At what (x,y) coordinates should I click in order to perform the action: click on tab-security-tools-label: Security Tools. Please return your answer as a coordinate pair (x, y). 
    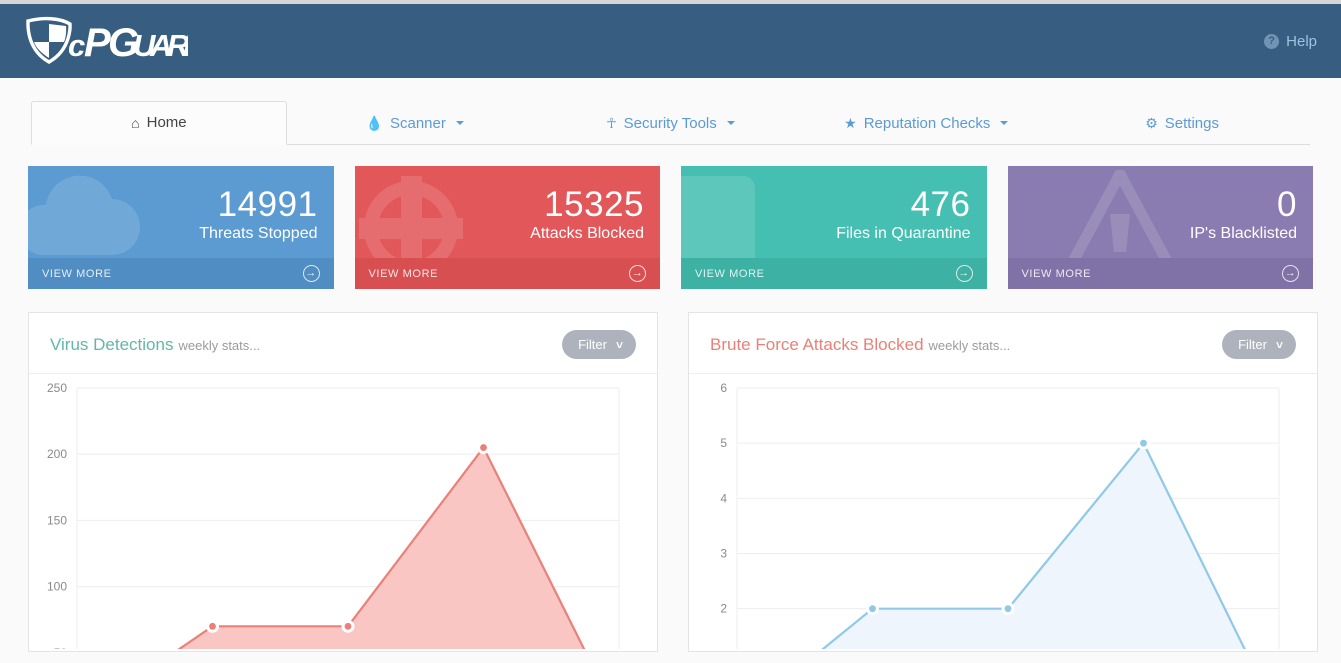
    Looking at the image, I should click on (670, 123).